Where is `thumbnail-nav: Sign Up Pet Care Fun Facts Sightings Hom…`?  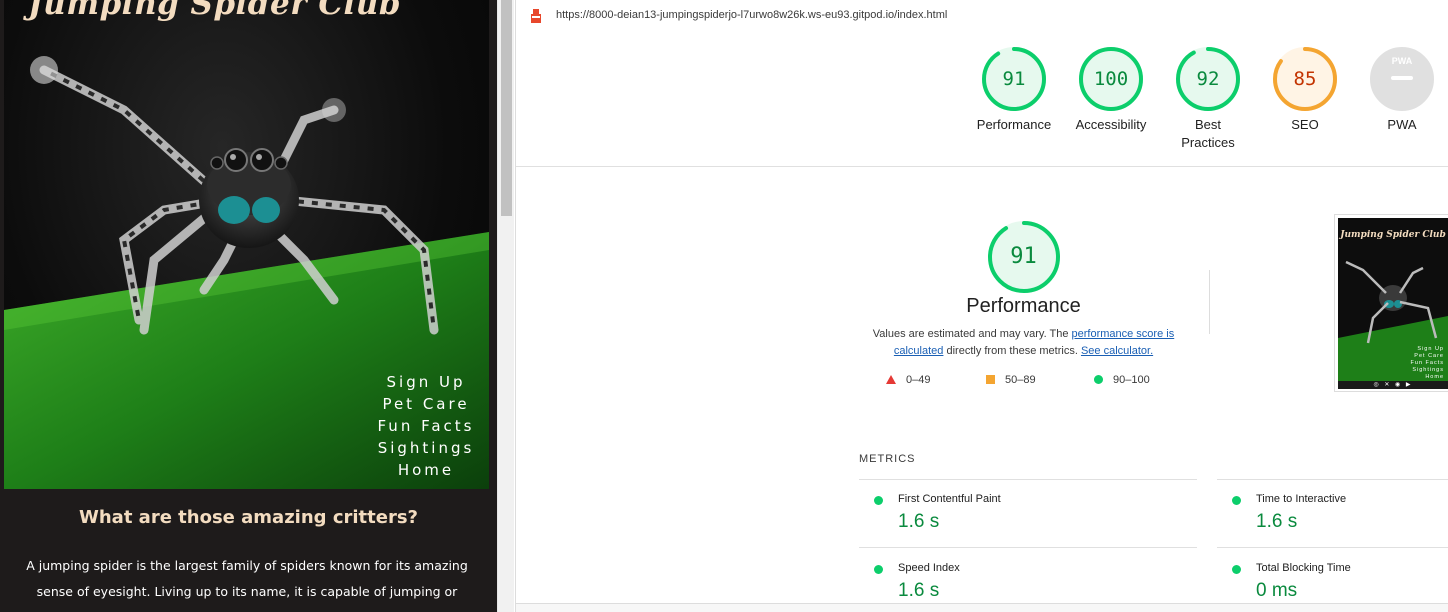 thumbnail-nav: Sign Up Pet Care Fun Facts Sightings Hom… is located at coordinates (1427, 363).